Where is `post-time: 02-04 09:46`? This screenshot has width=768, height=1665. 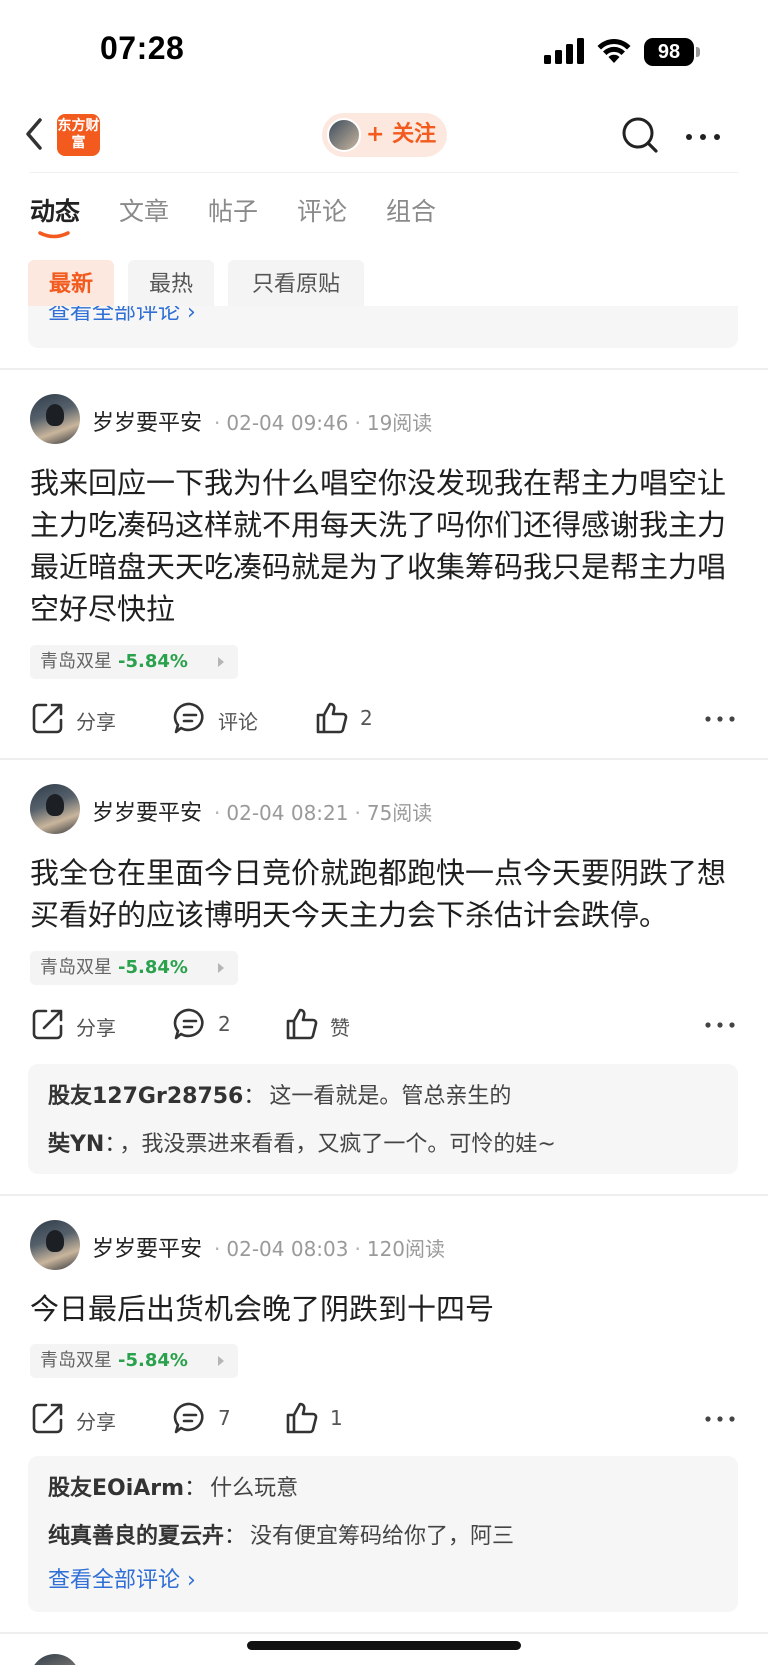 post-time: 02-04 09:46 is located at coordinates (287, 423).